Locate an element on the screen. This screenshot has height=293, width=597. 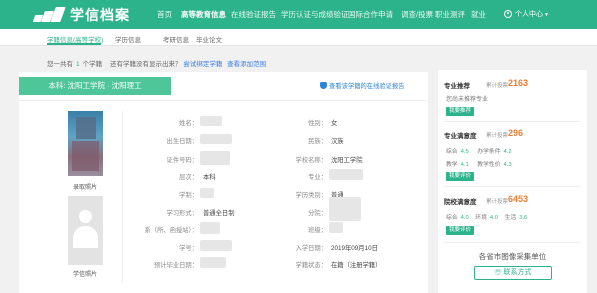
field-label-name: 姓名： is located at coordinates (188, 123).